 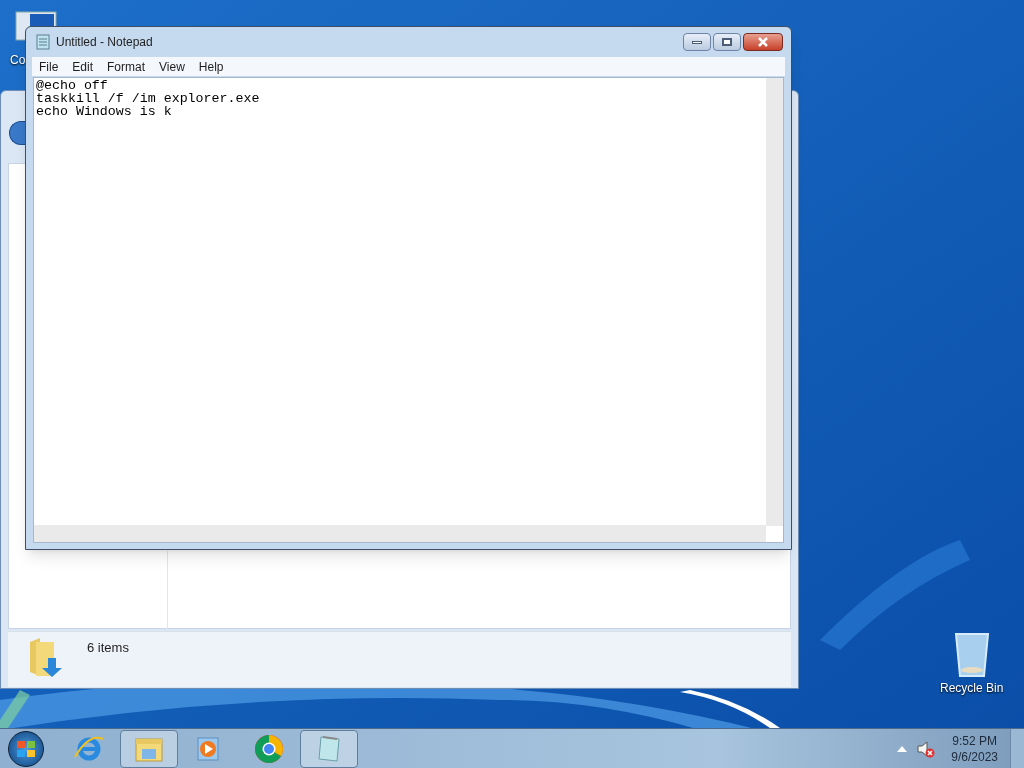 I want to click on close-icon, so click(x=763, y=42).